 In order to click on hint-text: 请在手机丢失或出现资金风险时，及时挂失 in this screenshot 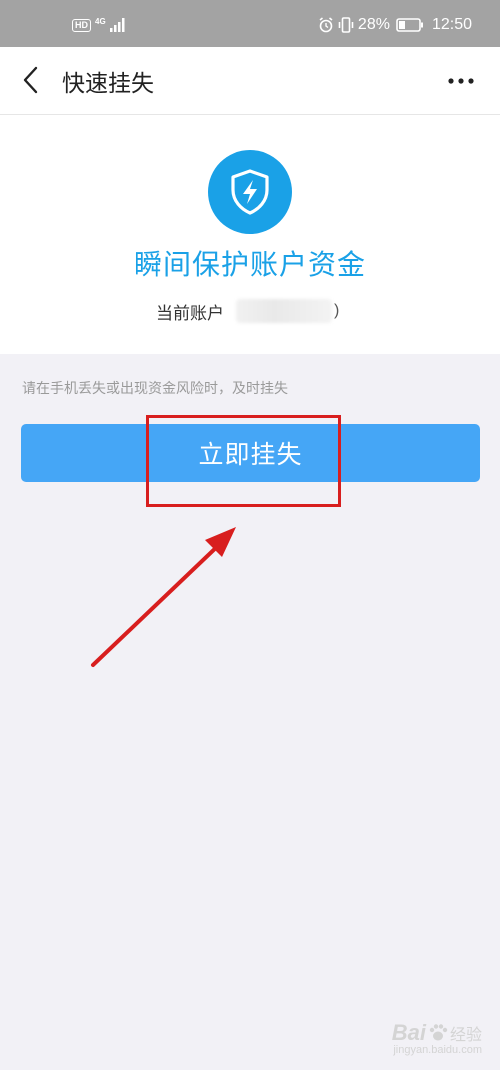, I will do `click(155, 389)`.